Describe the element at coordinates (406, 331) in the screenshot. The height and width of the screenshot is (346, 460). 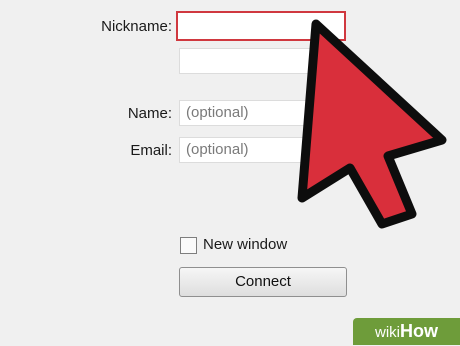
I see `wikihow-watermark: wikiHow` at that location.